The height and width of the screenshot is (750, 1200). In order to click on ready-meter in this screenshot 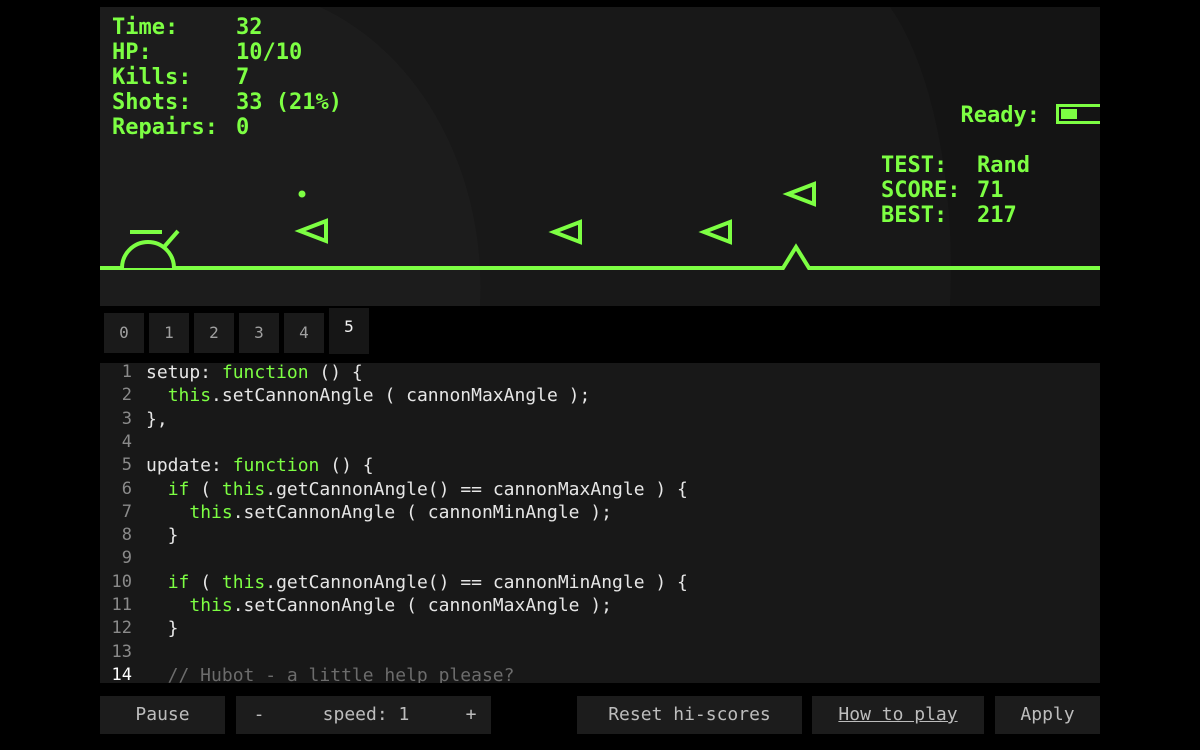, I will do `click(1078, 114)`.